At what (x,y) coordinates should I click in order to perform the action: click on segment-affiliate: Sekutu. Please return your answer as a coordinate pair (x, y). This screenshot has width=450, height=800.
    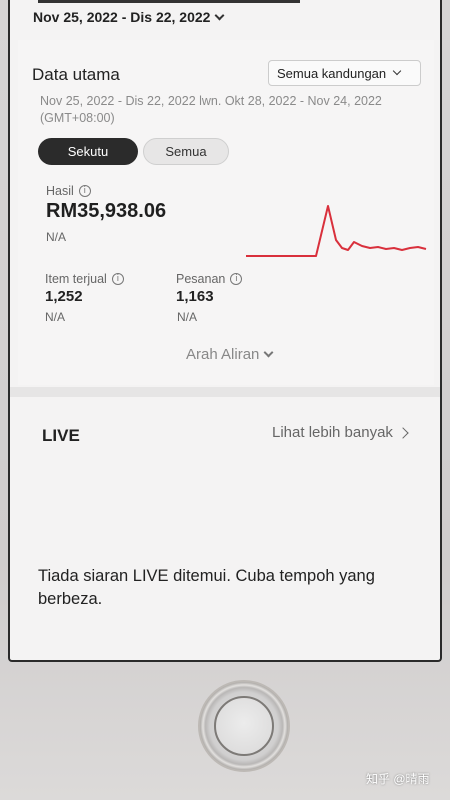
    Looking at the image, I should click on (88, 151).